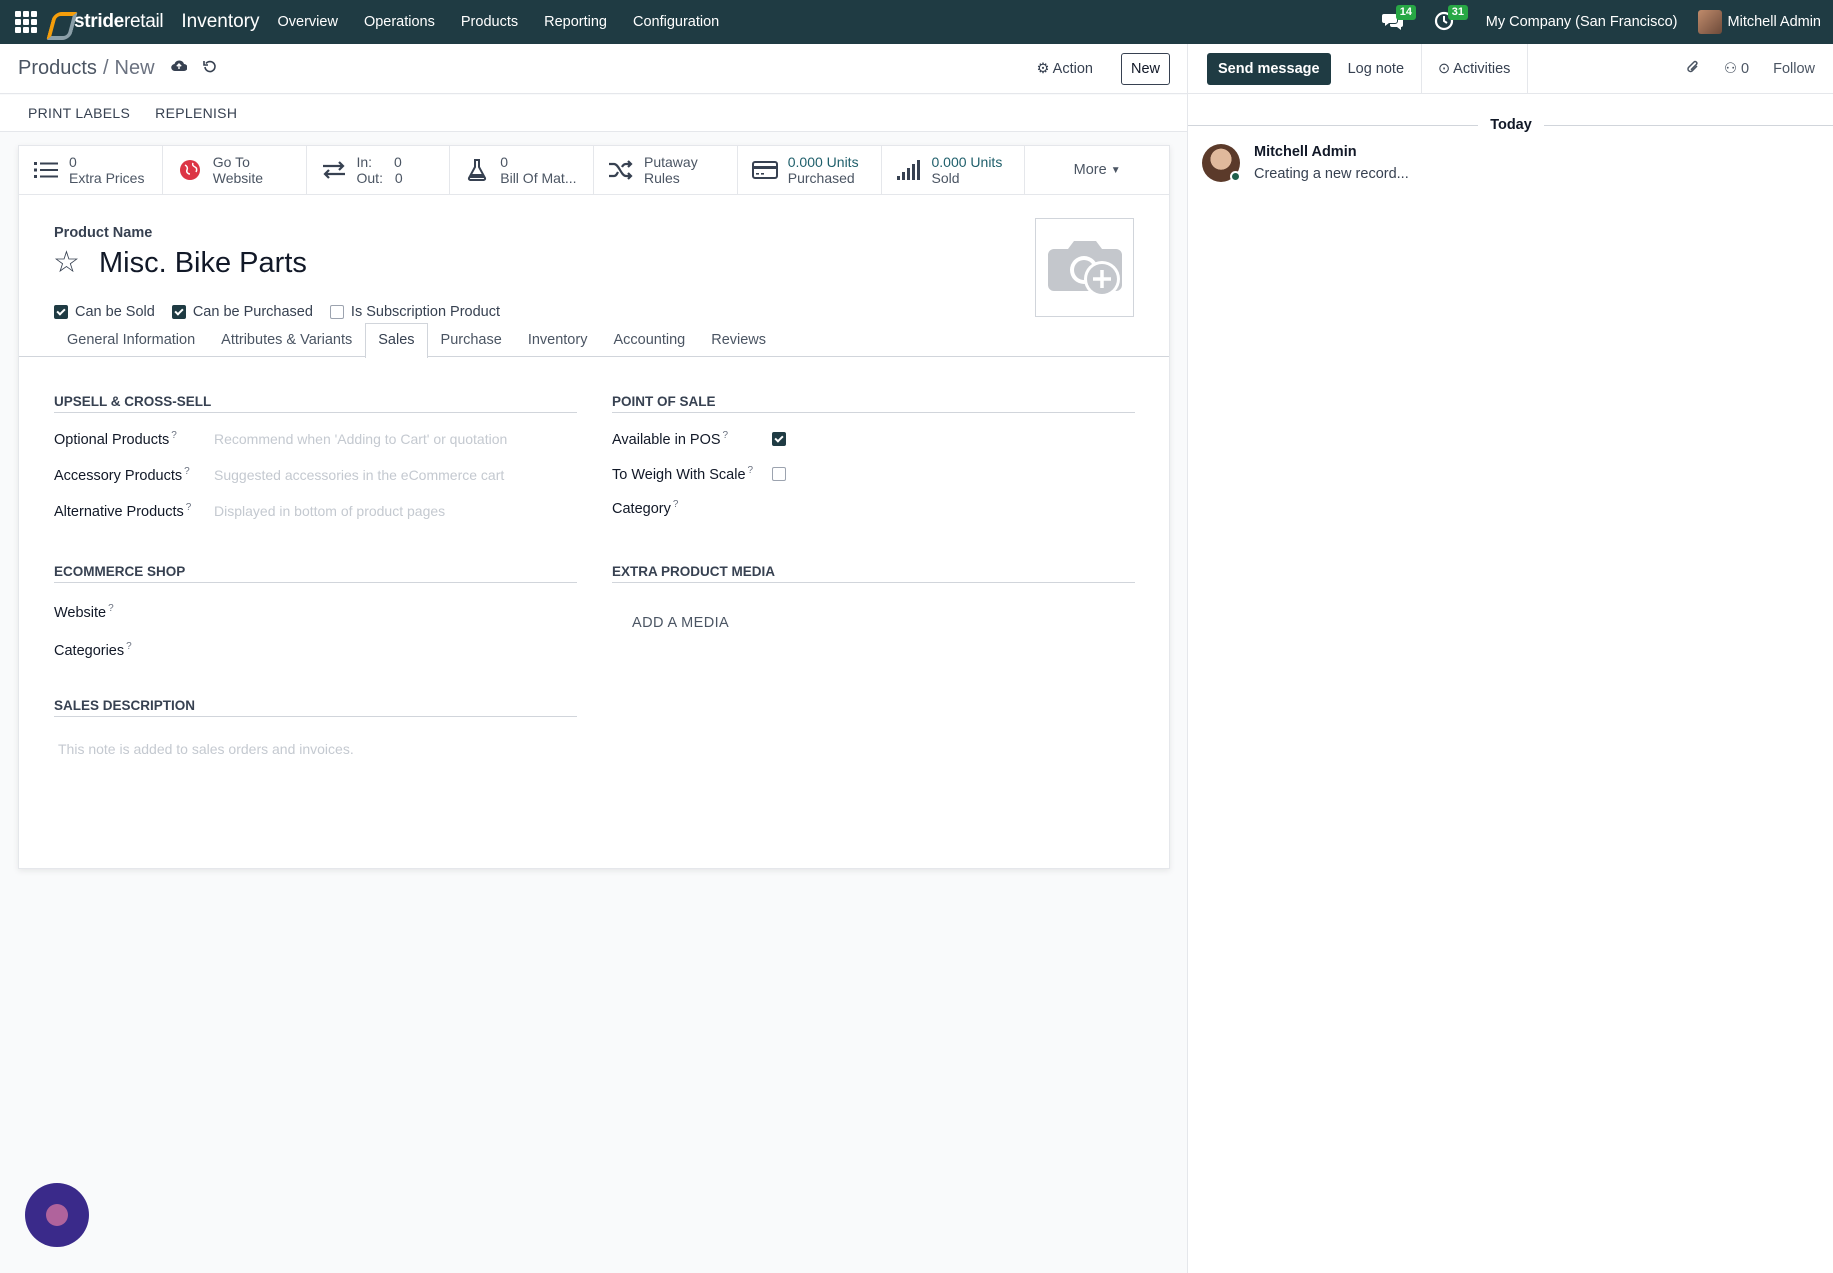 The width and height of the screenshot is (1833, 1273). What do you see at coordinates (1376, 69) in the screenshot?
I see `log-note-button: Log note` at bounding box center [1376, 69].